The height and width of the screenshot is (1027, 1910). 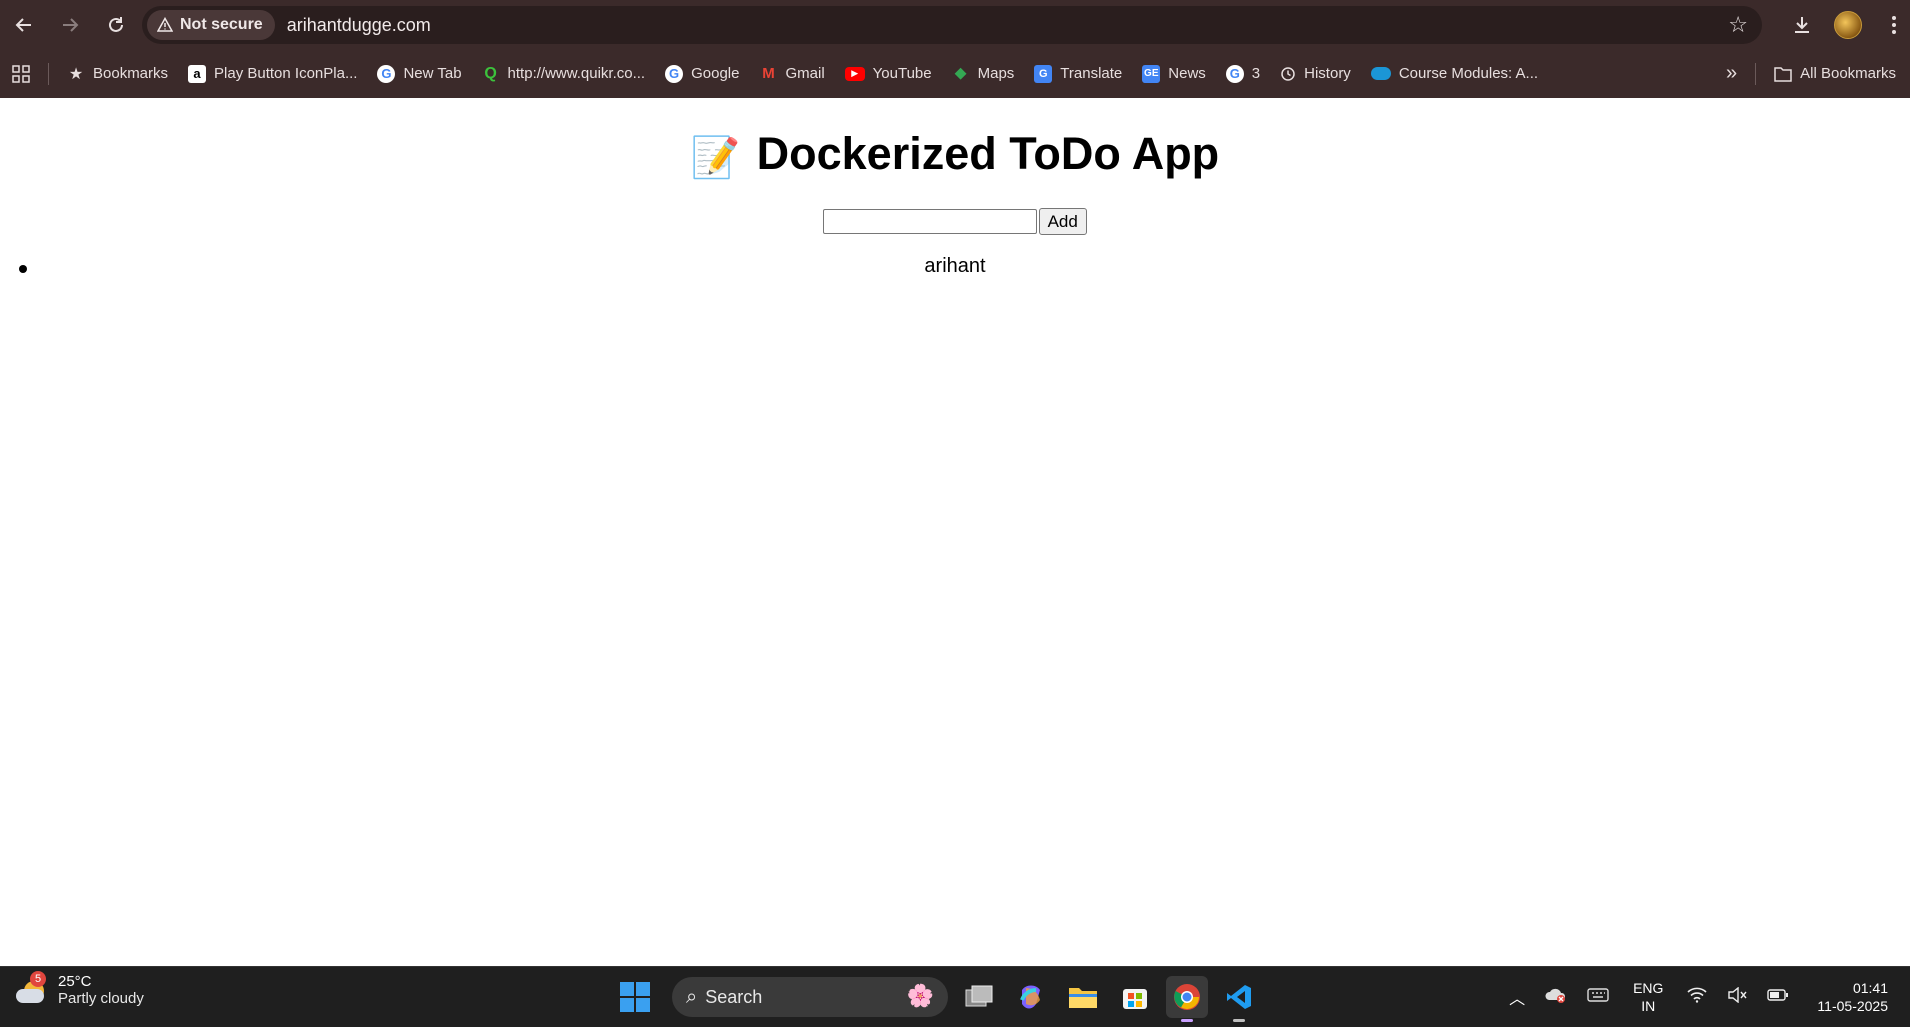 I want to click on bookmark-label: YouTube, so click(x=902, y=73).